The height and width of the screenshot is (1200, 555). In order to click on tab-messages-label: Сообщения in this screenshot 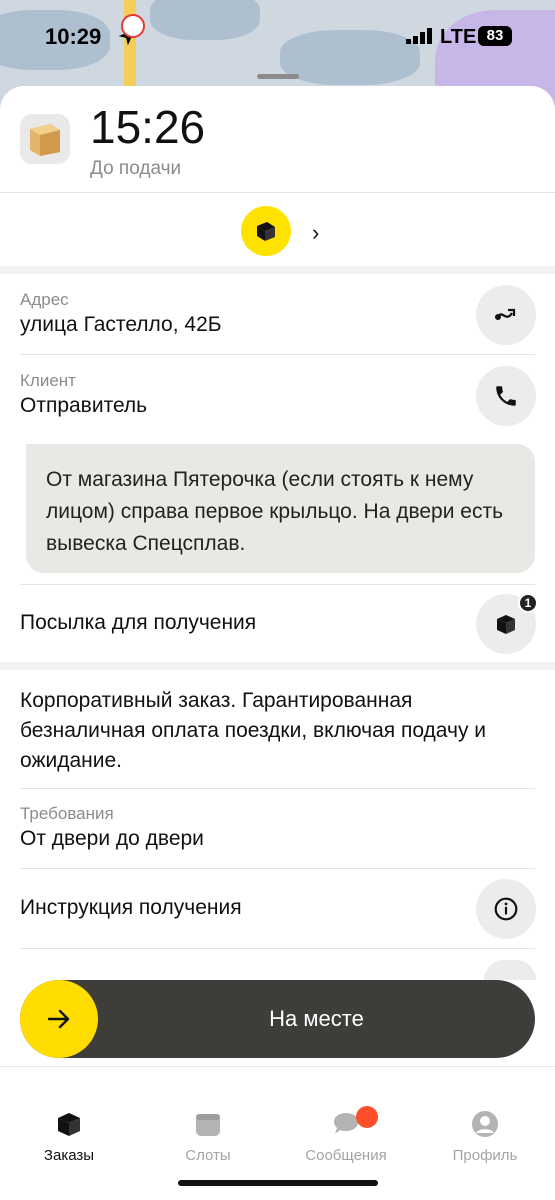, I will do `click(346, 1155)`.